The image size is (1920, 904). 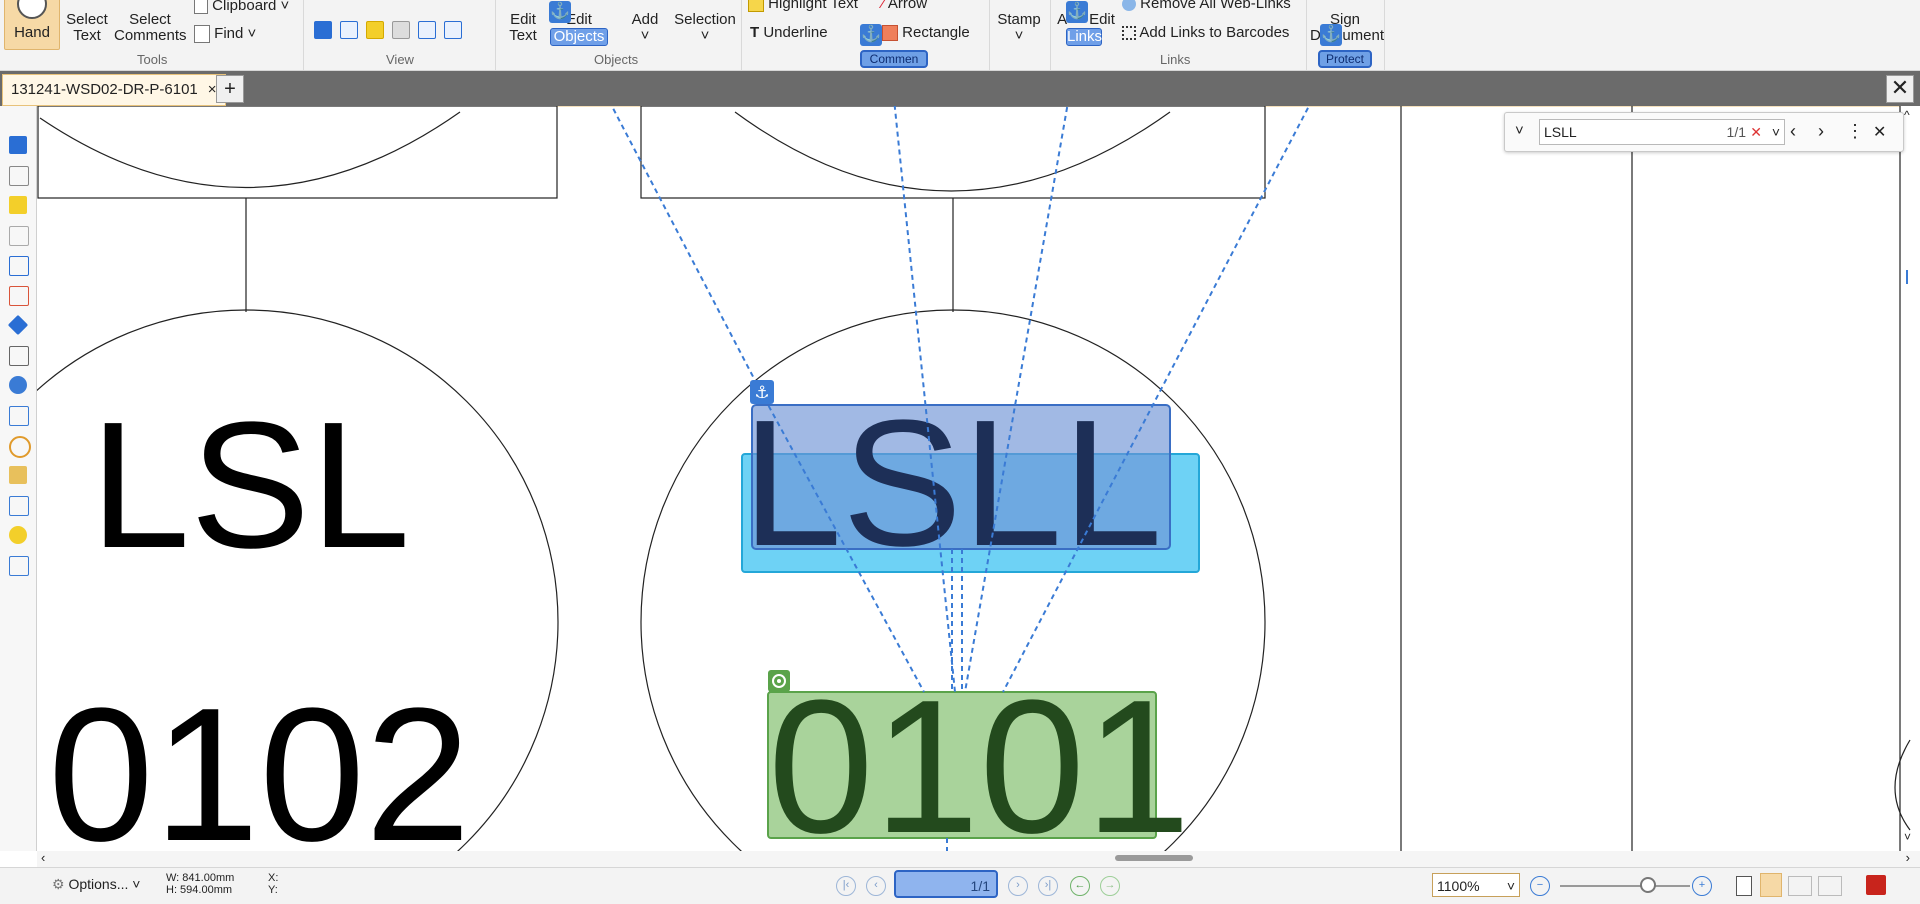 I want to click on clipboard-button: Clipboard ˅, so click(x=249, y=7).